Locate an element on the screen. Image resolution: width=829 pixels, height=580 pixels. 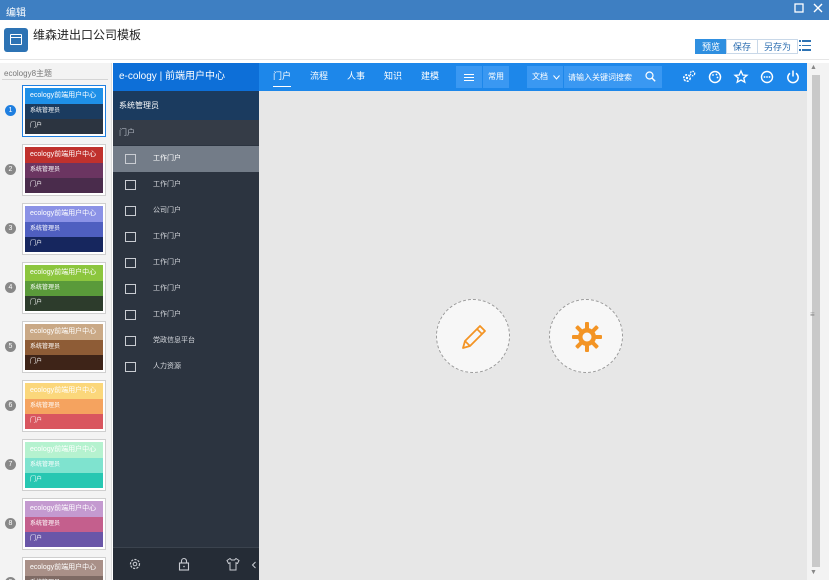
theme-item: 7 ecology前端用户中心 系统管理员 门户 is located at coordinates (55, 465).